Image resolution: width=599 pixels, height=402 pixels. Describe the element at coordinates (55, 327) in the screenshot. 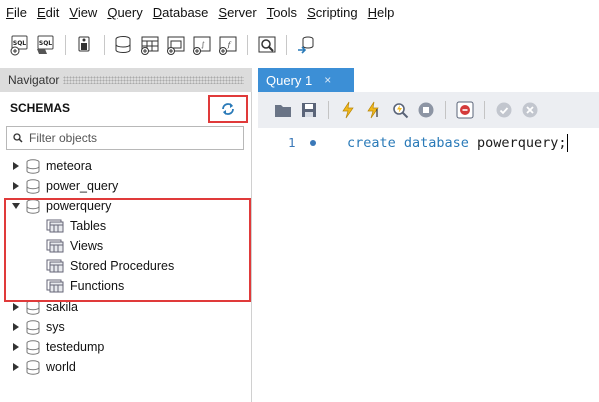

I see `schema-name: sys` at that location.